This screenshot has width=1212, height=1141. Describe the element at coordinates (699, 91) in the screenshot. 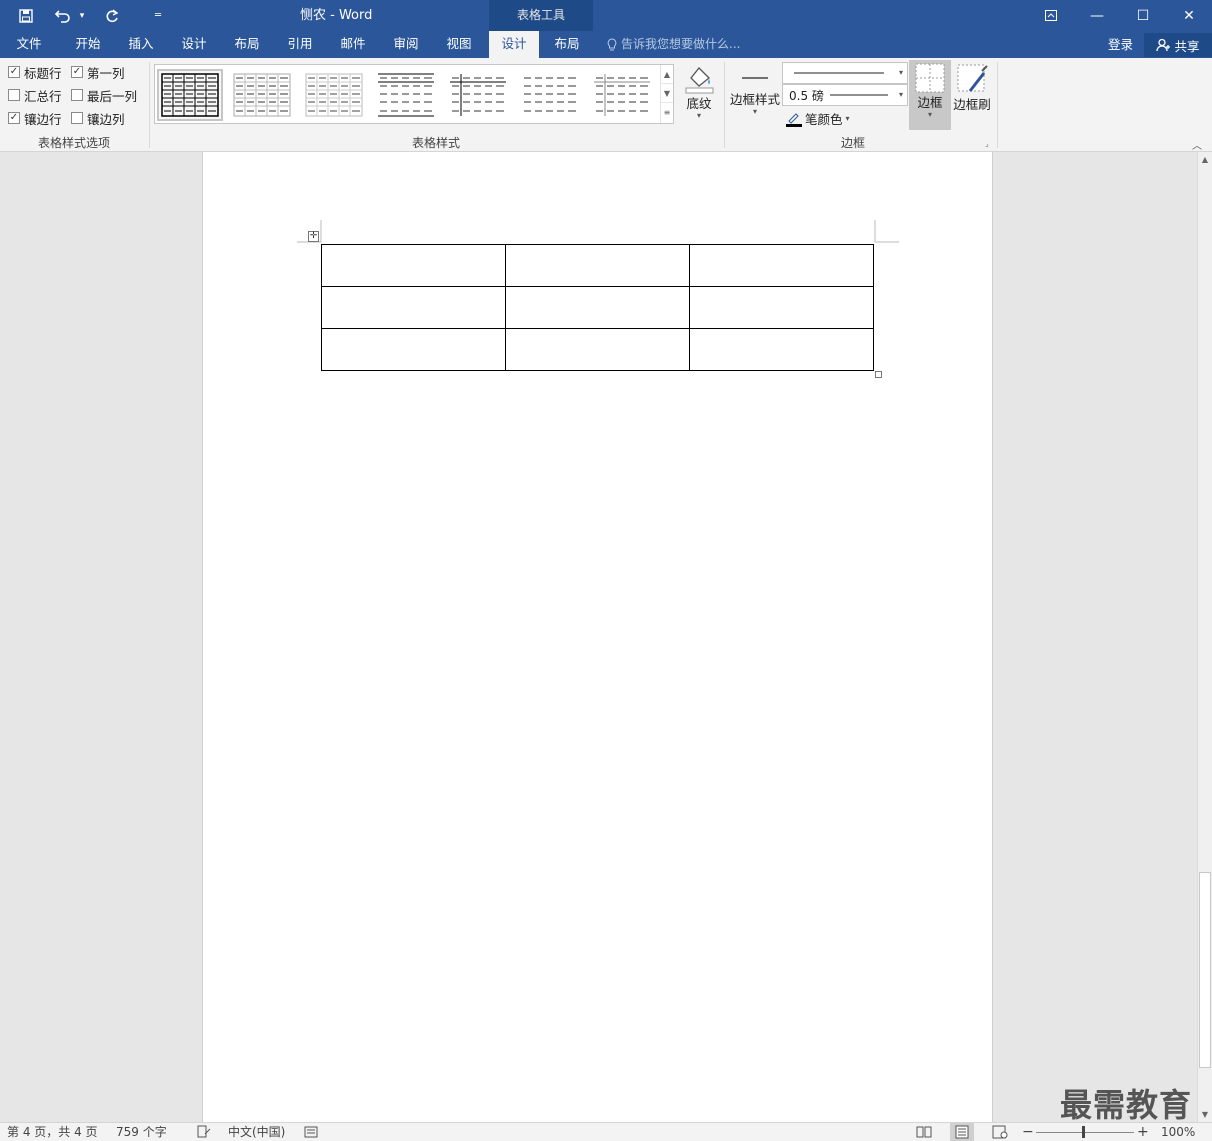

I see `shading-button: 底纹 ▾` at that location.